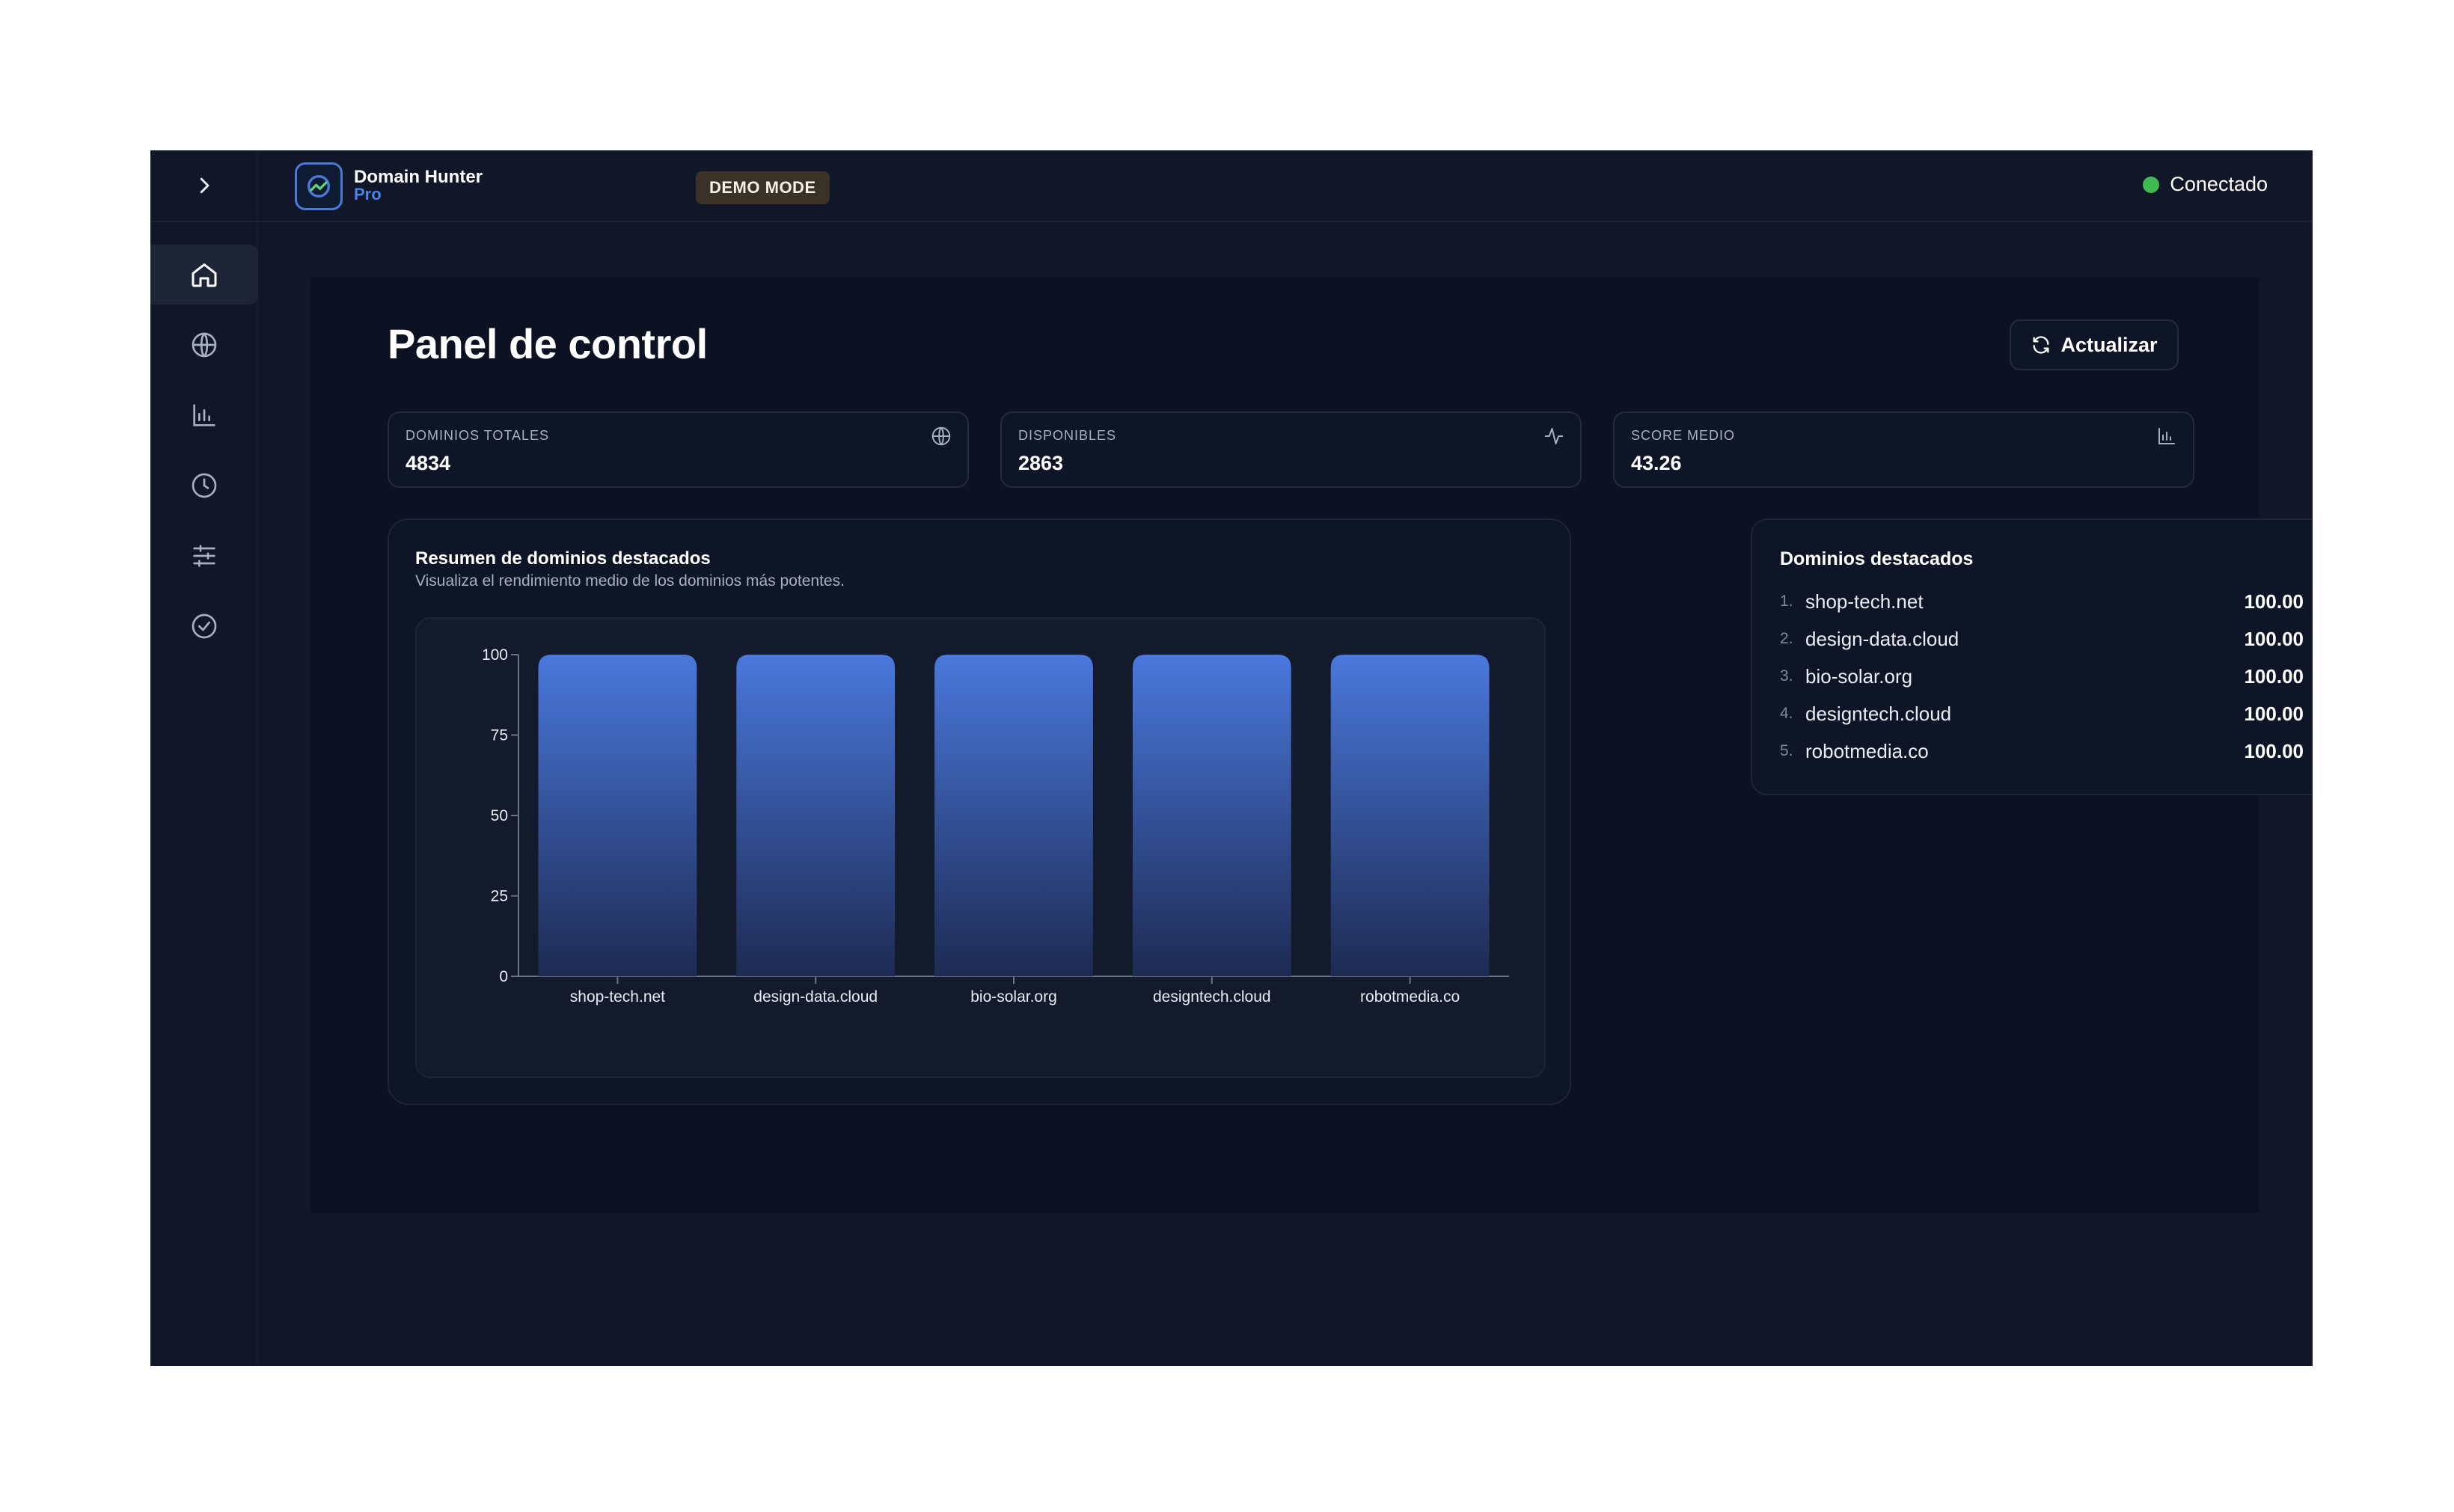  What do you see at coordinates (1859, 676) in the screenshot?
I see `domain-name: bio-solar.org` at bounding box center [1859, 676].